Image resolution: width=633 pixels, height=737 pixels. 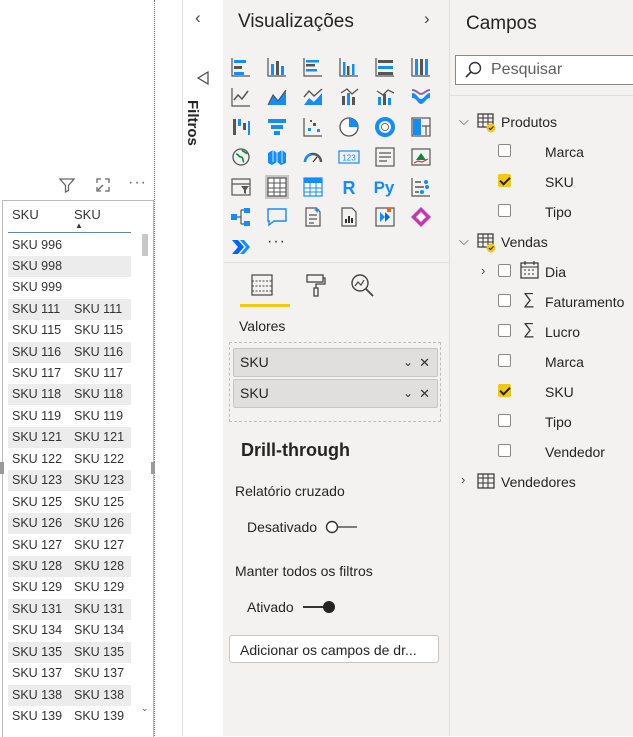 I want to click on table-row: SKU 998, so click(x=69, y=266).